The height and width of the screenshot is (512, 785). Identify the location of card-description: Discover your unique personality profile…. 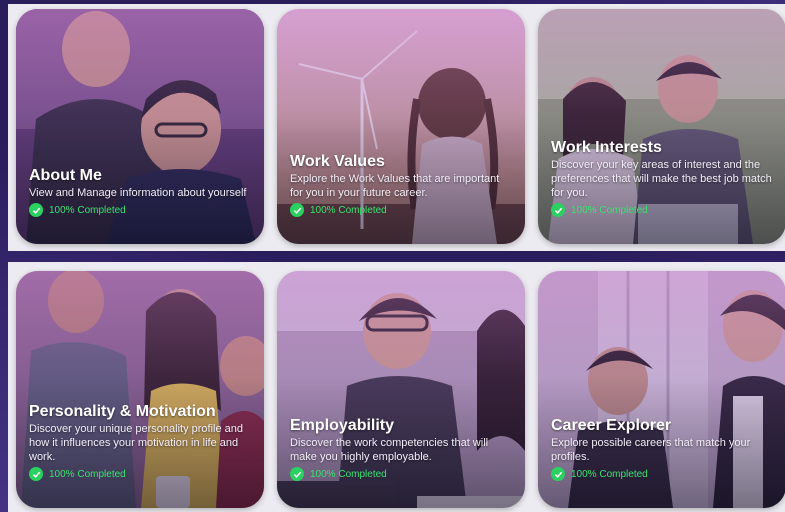
(136, 443).